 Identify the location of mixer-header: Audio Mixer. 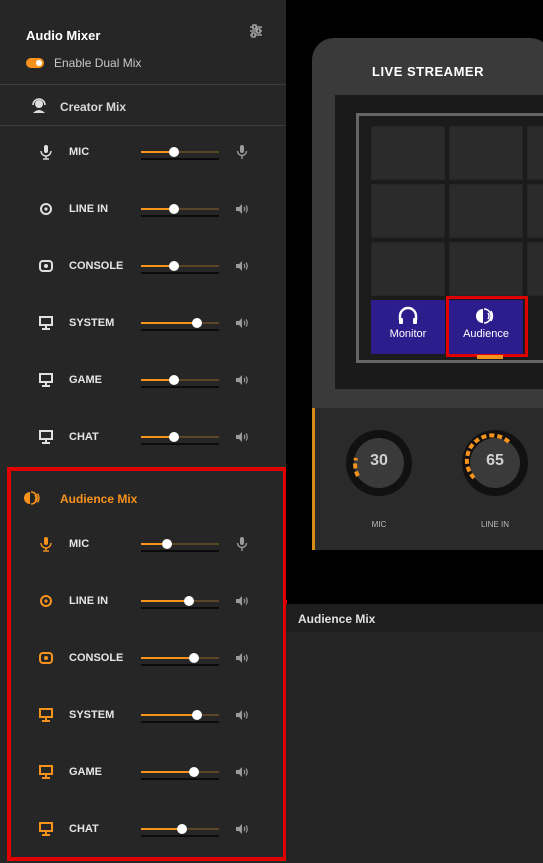
(143, 32).